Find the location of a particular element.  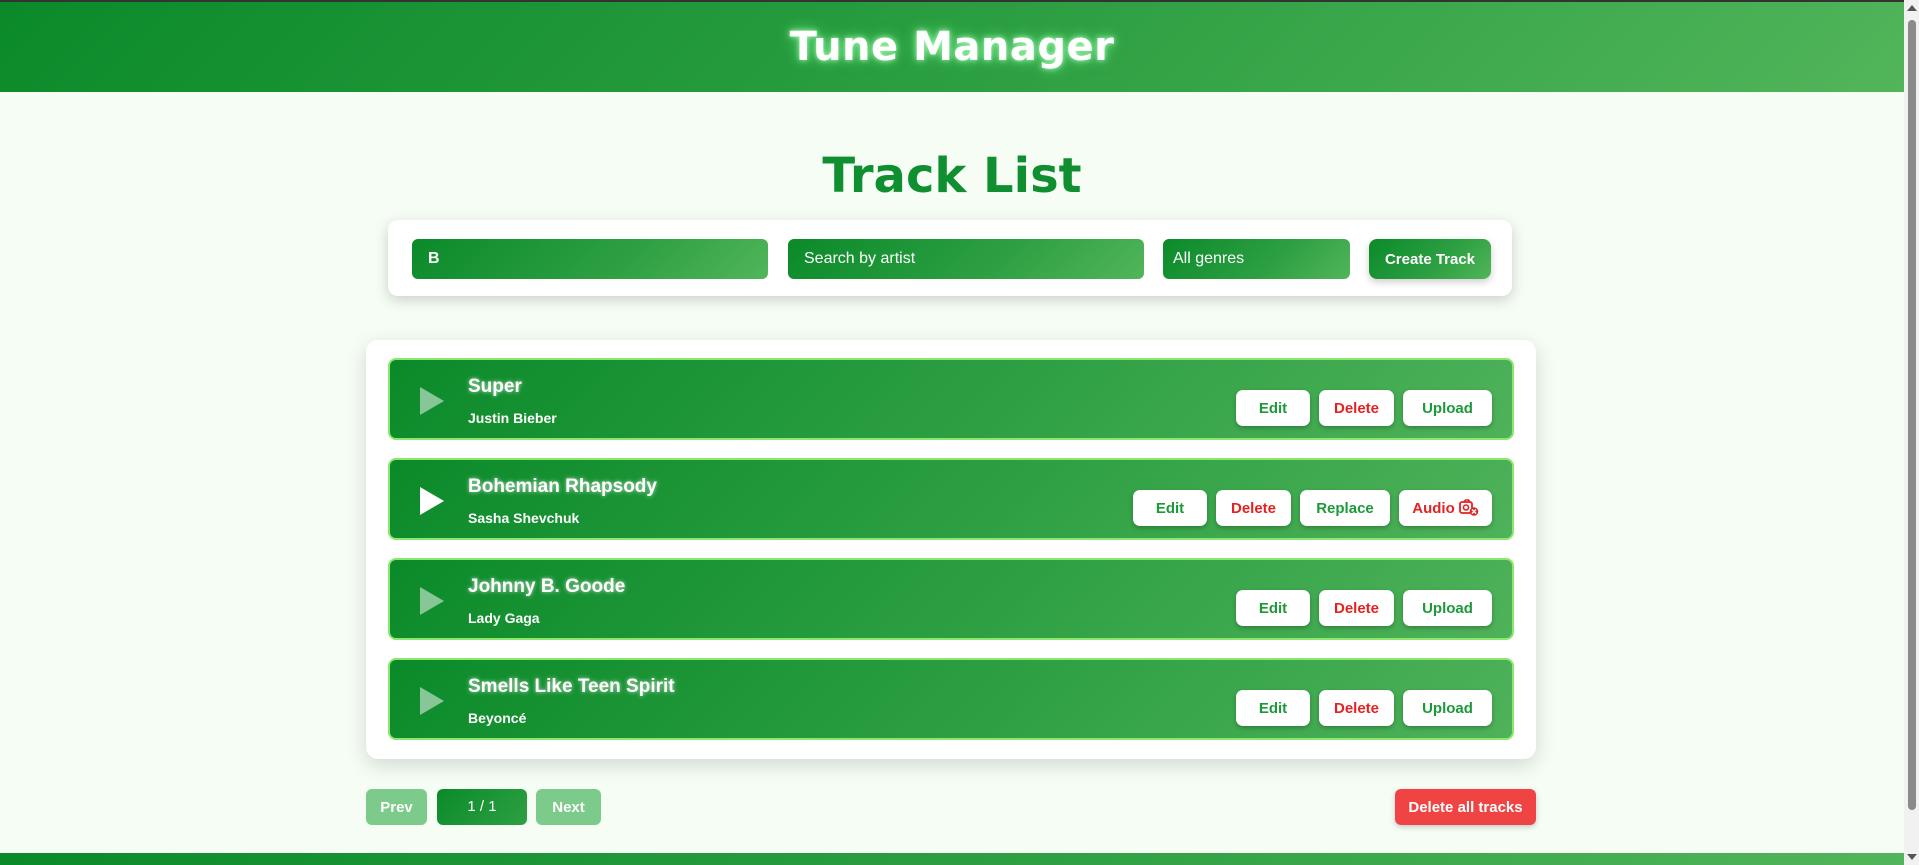

next-page-button: Next is located at coordinates (568, 807).